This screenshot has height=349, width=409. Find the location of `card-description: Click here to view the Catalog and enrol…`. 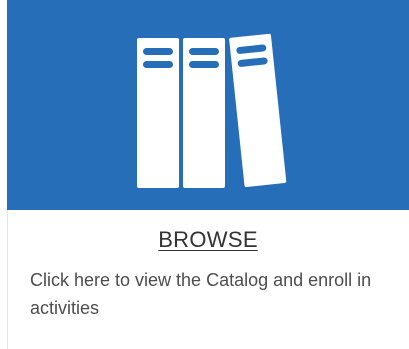

card-description: Click here to view the Catalog and enrol… is located at coordinates (201, 294).